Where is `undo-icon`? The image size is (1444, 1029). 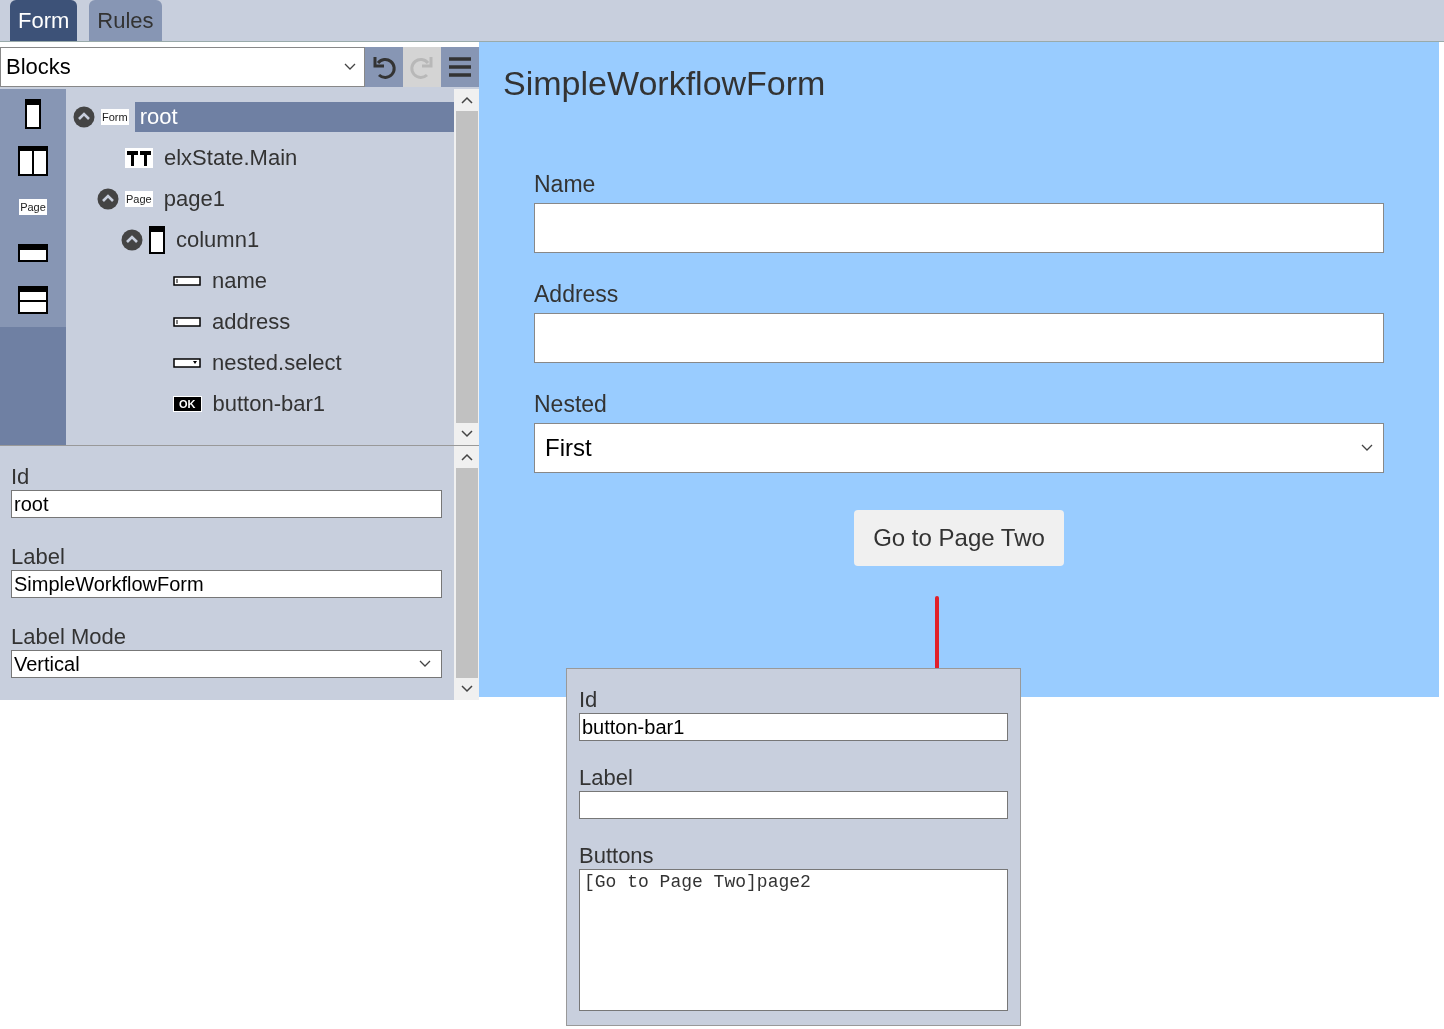 undo-icon is located at coordinates (384, 67).